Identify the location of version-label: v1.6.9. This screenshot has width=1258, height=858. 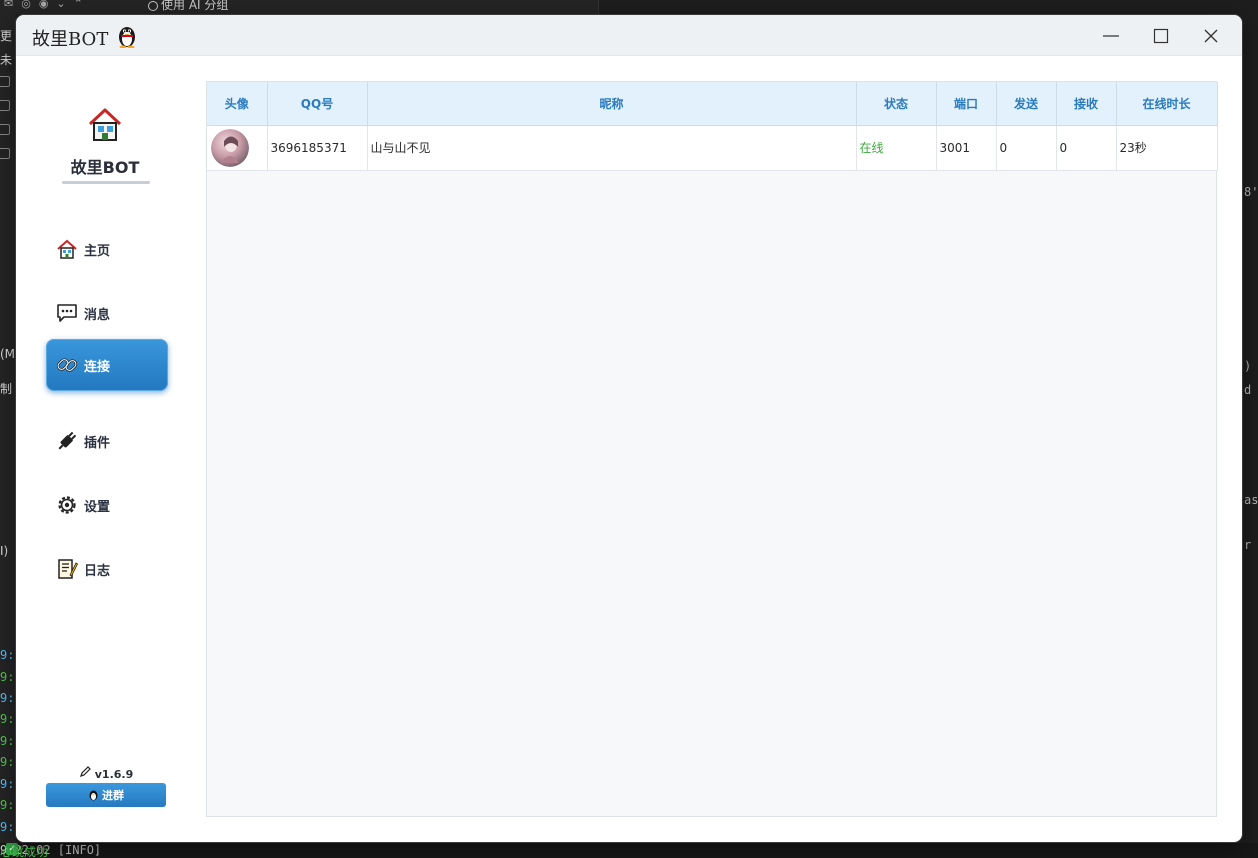
(106, 773).